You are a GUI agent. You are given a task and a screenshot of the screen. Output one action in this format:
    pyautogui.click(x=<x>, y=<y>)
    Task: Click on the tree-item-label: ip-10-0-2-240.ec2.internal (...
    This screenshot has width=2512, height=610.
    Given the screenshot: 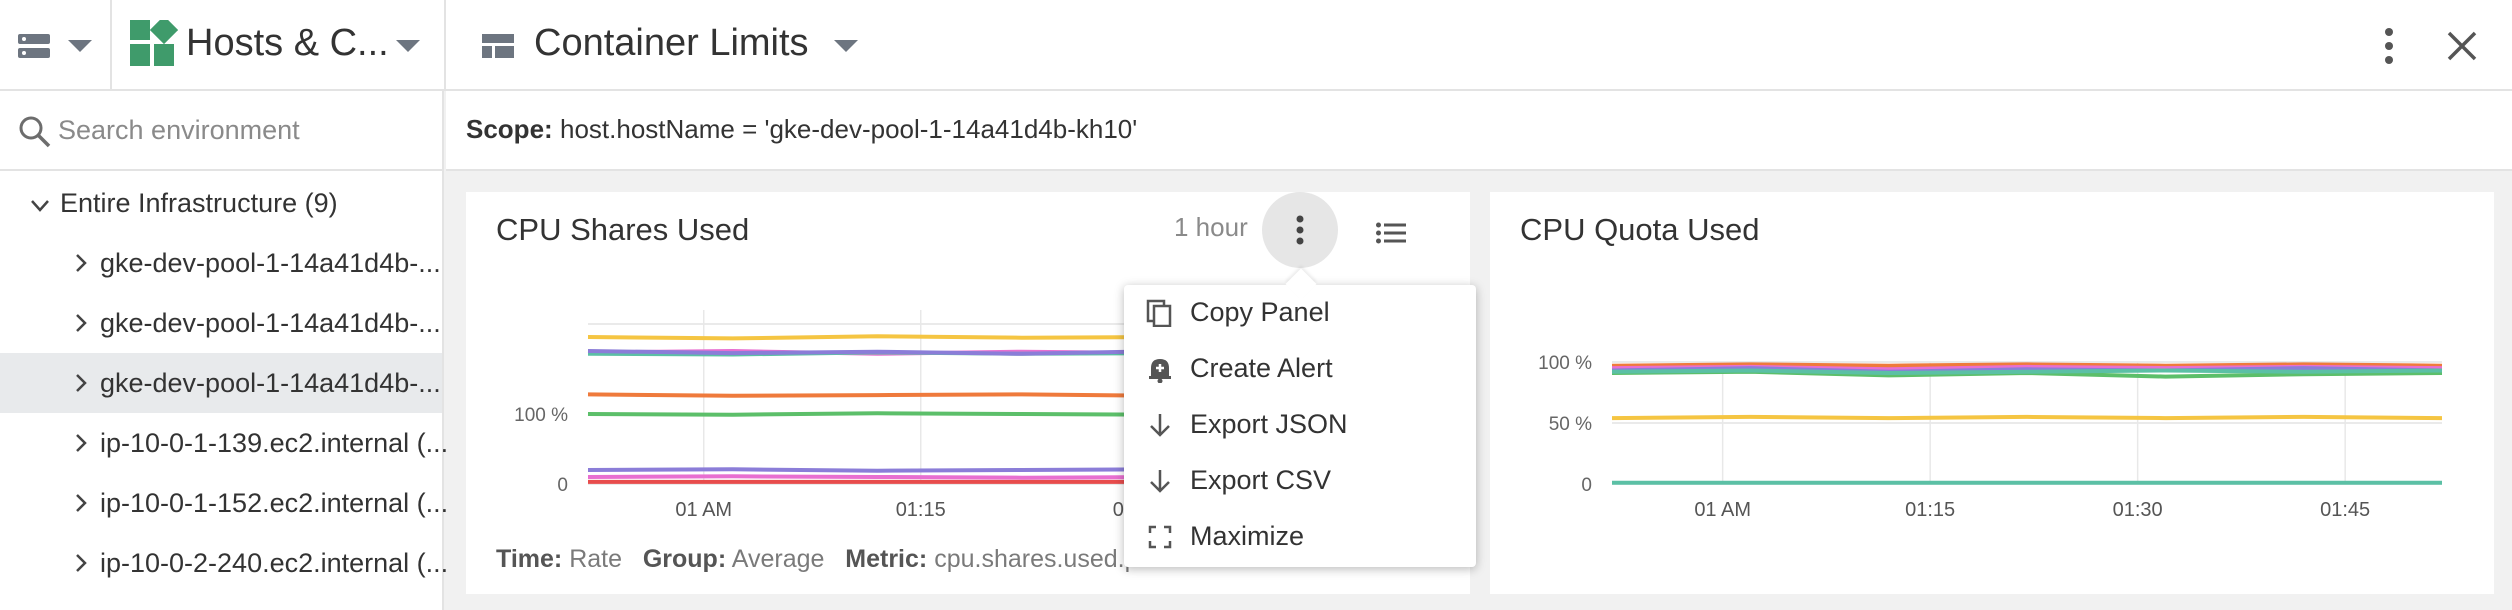 What is the action you would take?
    pyautogui.click(x=274, y=563)
    